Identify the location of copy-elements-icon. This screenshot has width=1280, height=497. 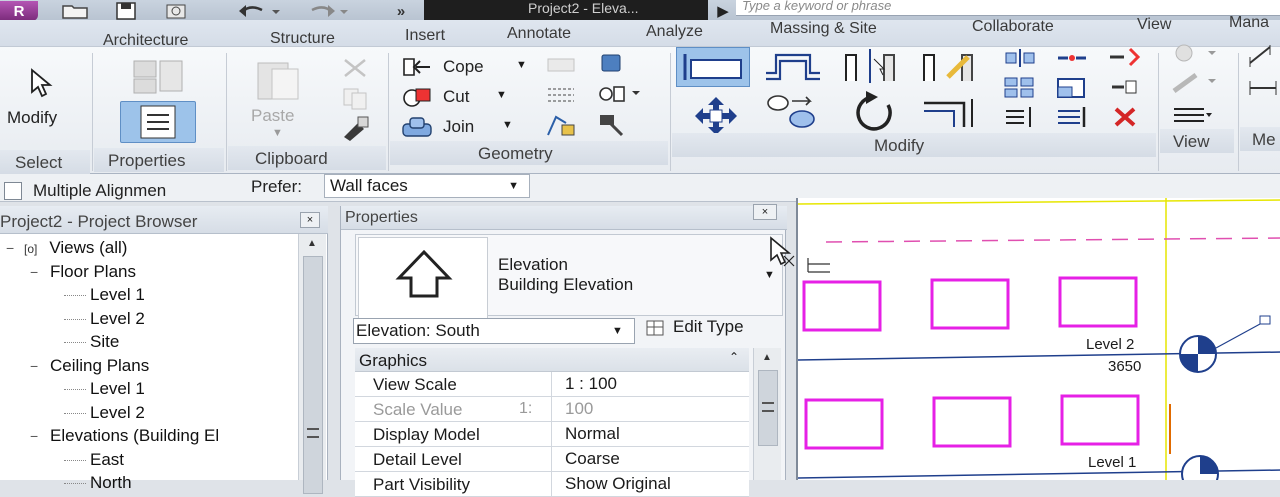
(794, 115).